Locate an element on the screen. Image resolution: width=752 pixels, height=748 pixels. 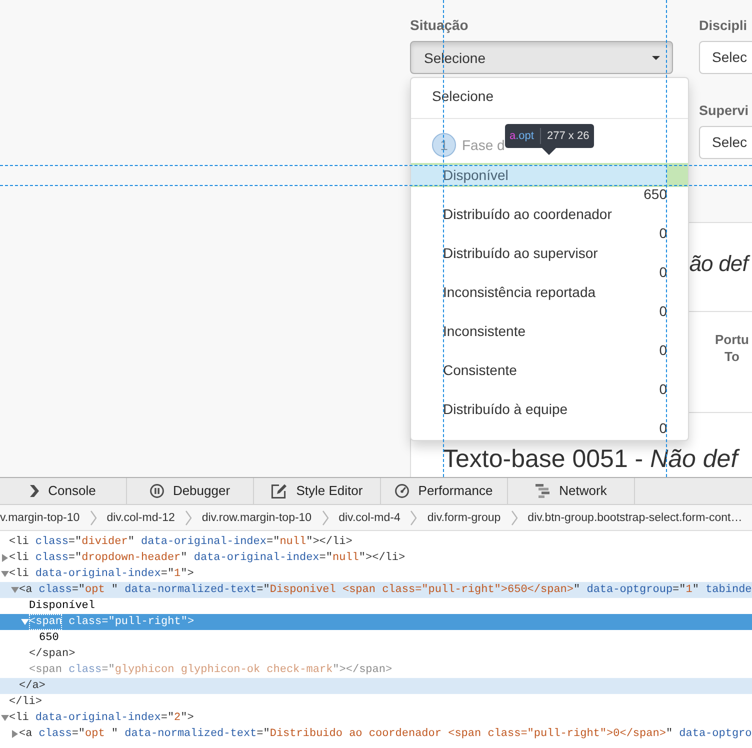
caret-icon is located at coordinates (656, 58).